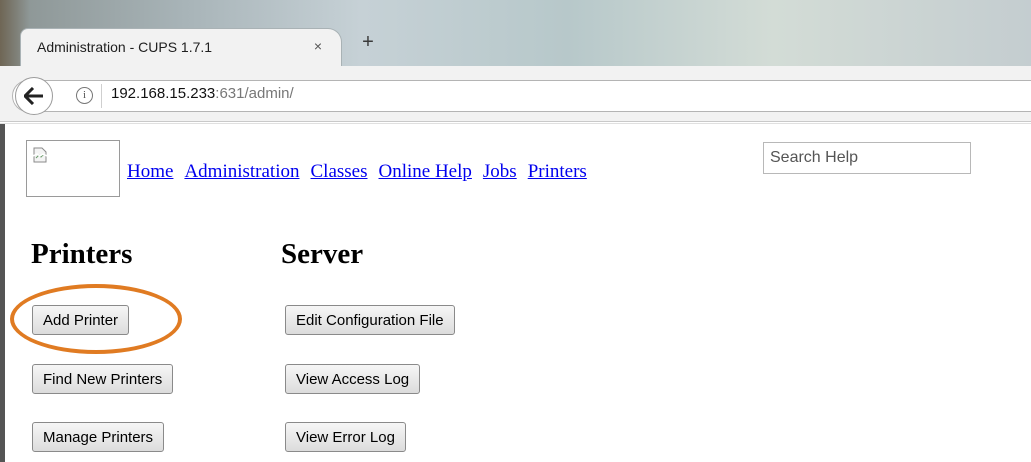  What do you see at coordinates (163, 93) in the screenshot?
I see `url-host: 192.168.15.233` at bounding box center [163, 93].